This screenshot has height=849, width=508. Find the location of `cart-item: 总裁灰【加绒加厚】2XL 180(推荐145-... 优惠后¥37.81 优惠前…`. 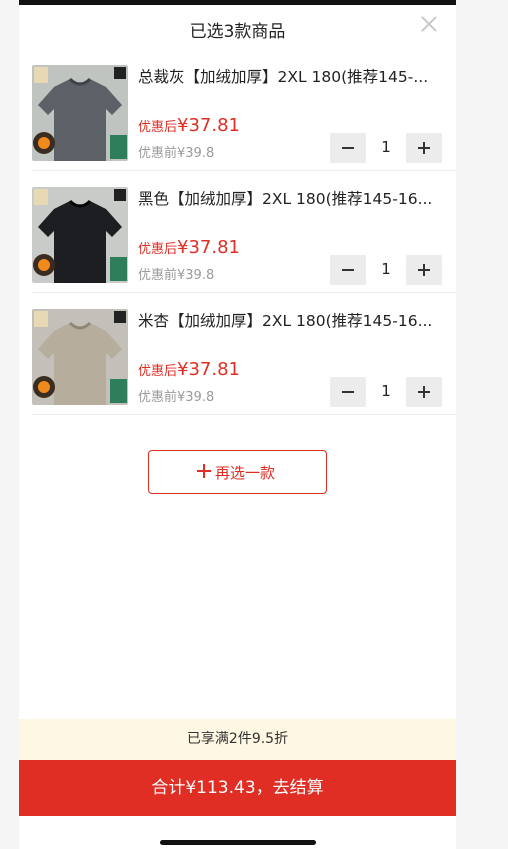

cart-item: 总裁灰【加绒加厚】2XL 180(推荐145-... 优惠后¥37.81 优惠前… is located at coordinates (244, 112).